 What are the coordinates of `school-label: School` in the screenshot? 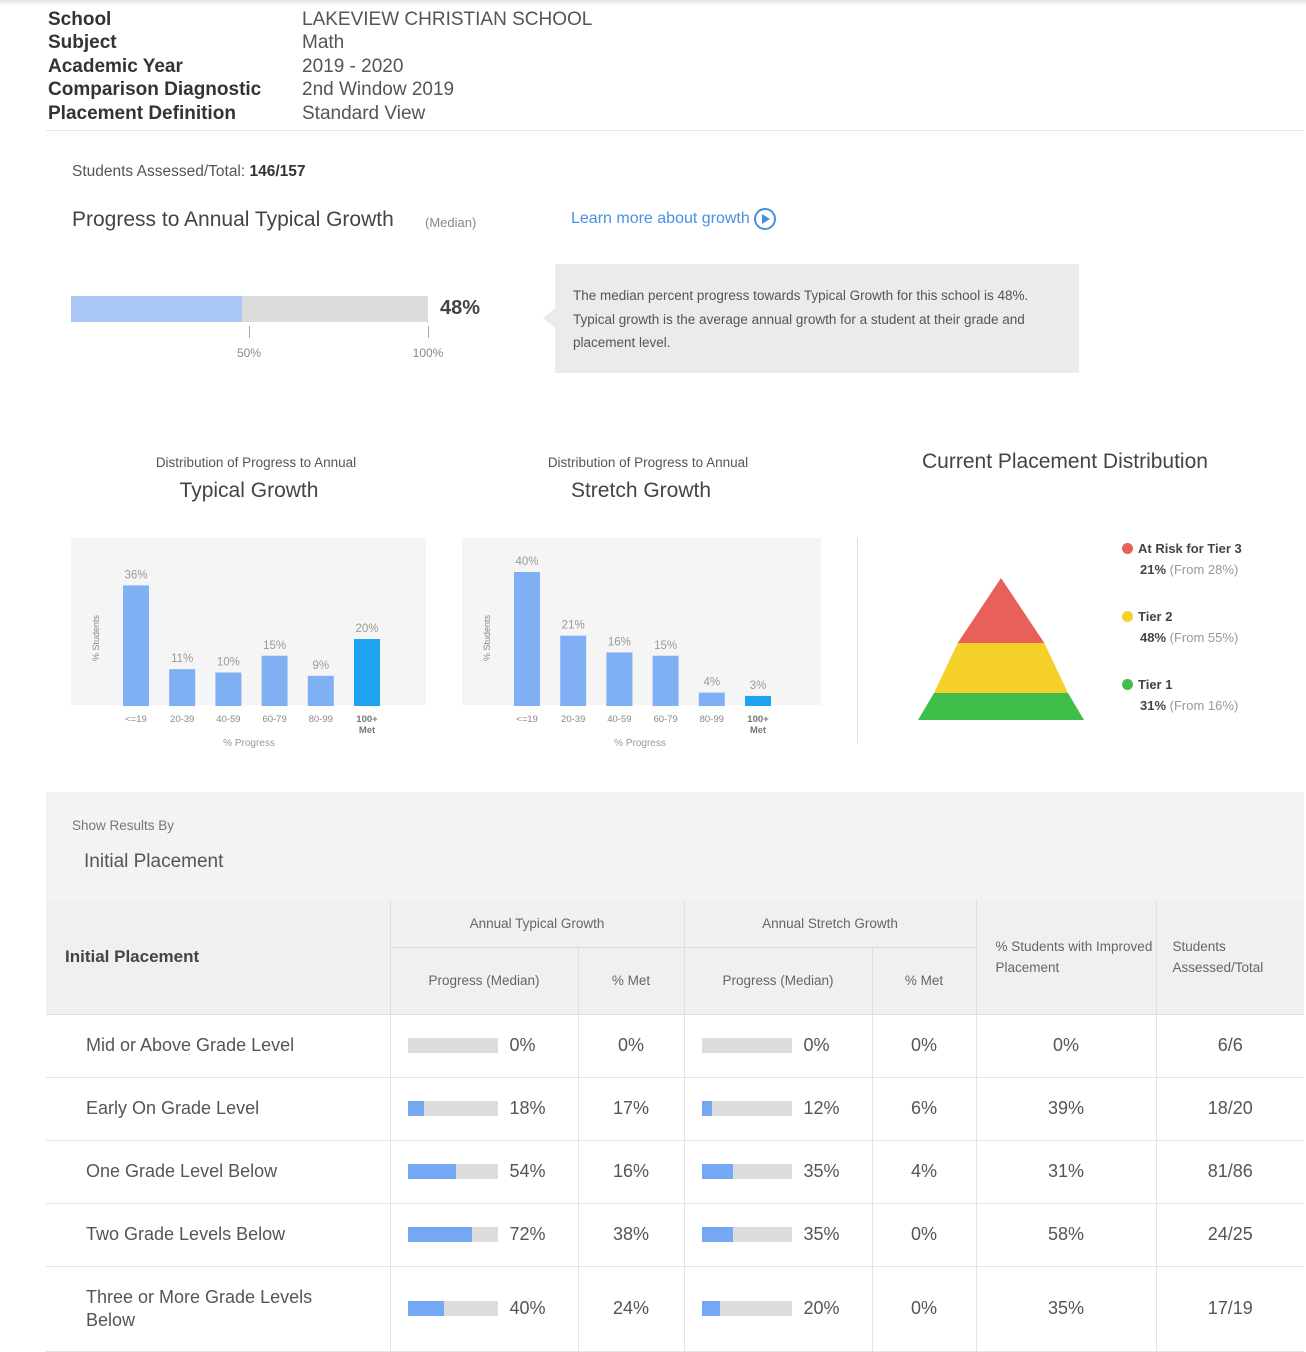 It's located at (80, 19).